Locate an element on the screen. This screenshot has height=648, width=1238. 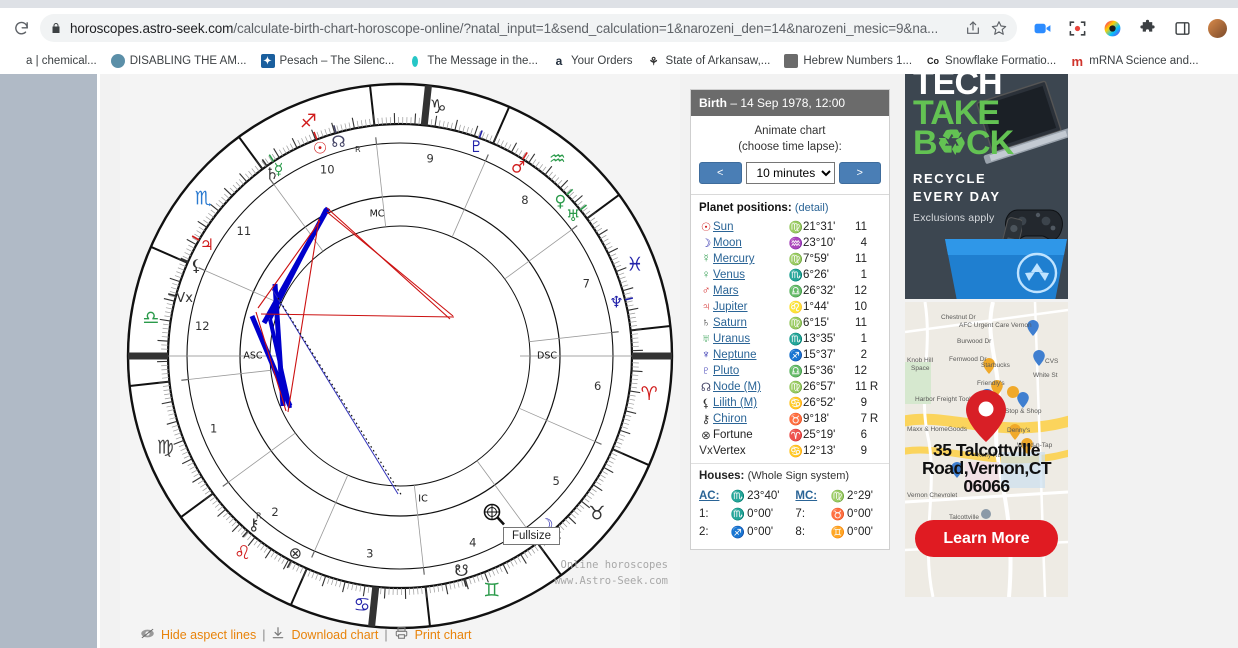
planet-name: Lilith (M) is located at coordinates (750, 403).